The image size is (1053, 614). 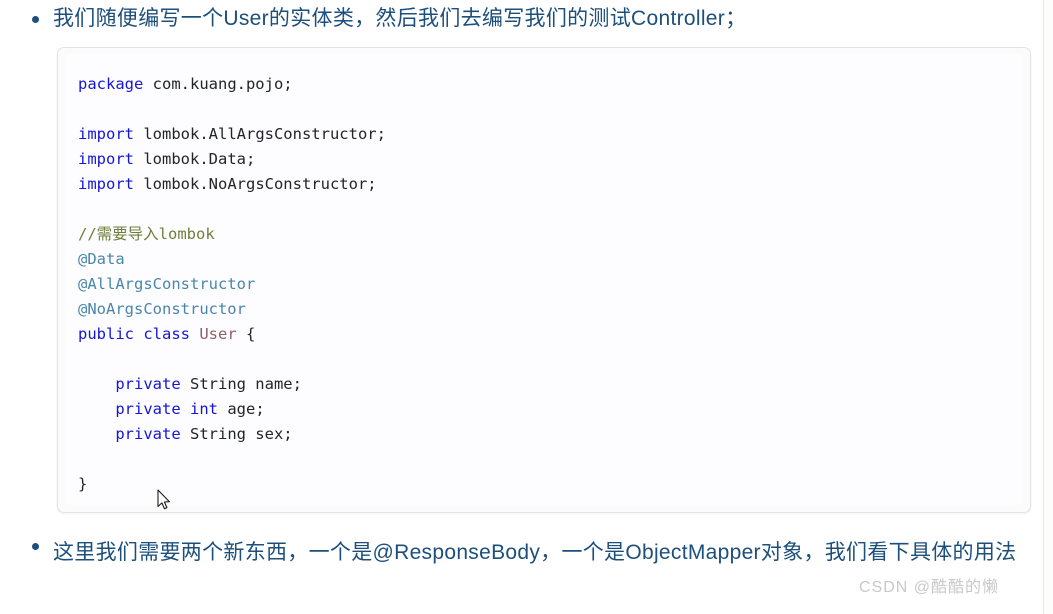 What do you see at coordinates (162, 309) in the screenshot?
I see `code-token-ann: @NoArgsConstructor` at bounding box center [162, 309].